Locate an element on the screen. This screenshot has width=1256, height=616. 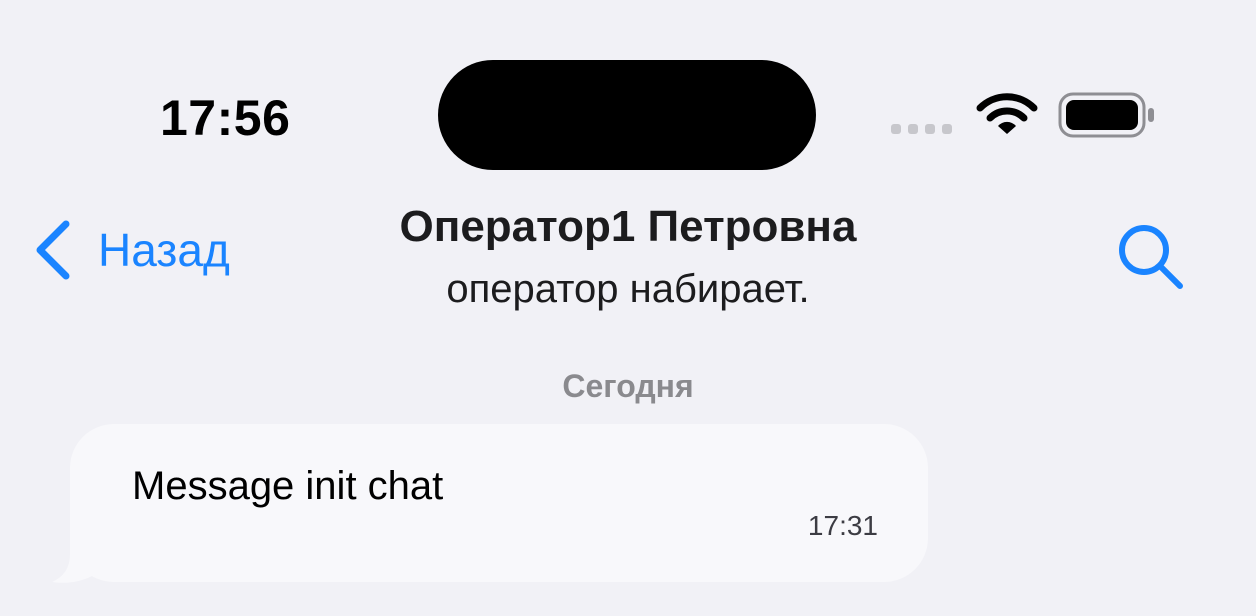
battery-icon is located at coordinates (1106, 115).